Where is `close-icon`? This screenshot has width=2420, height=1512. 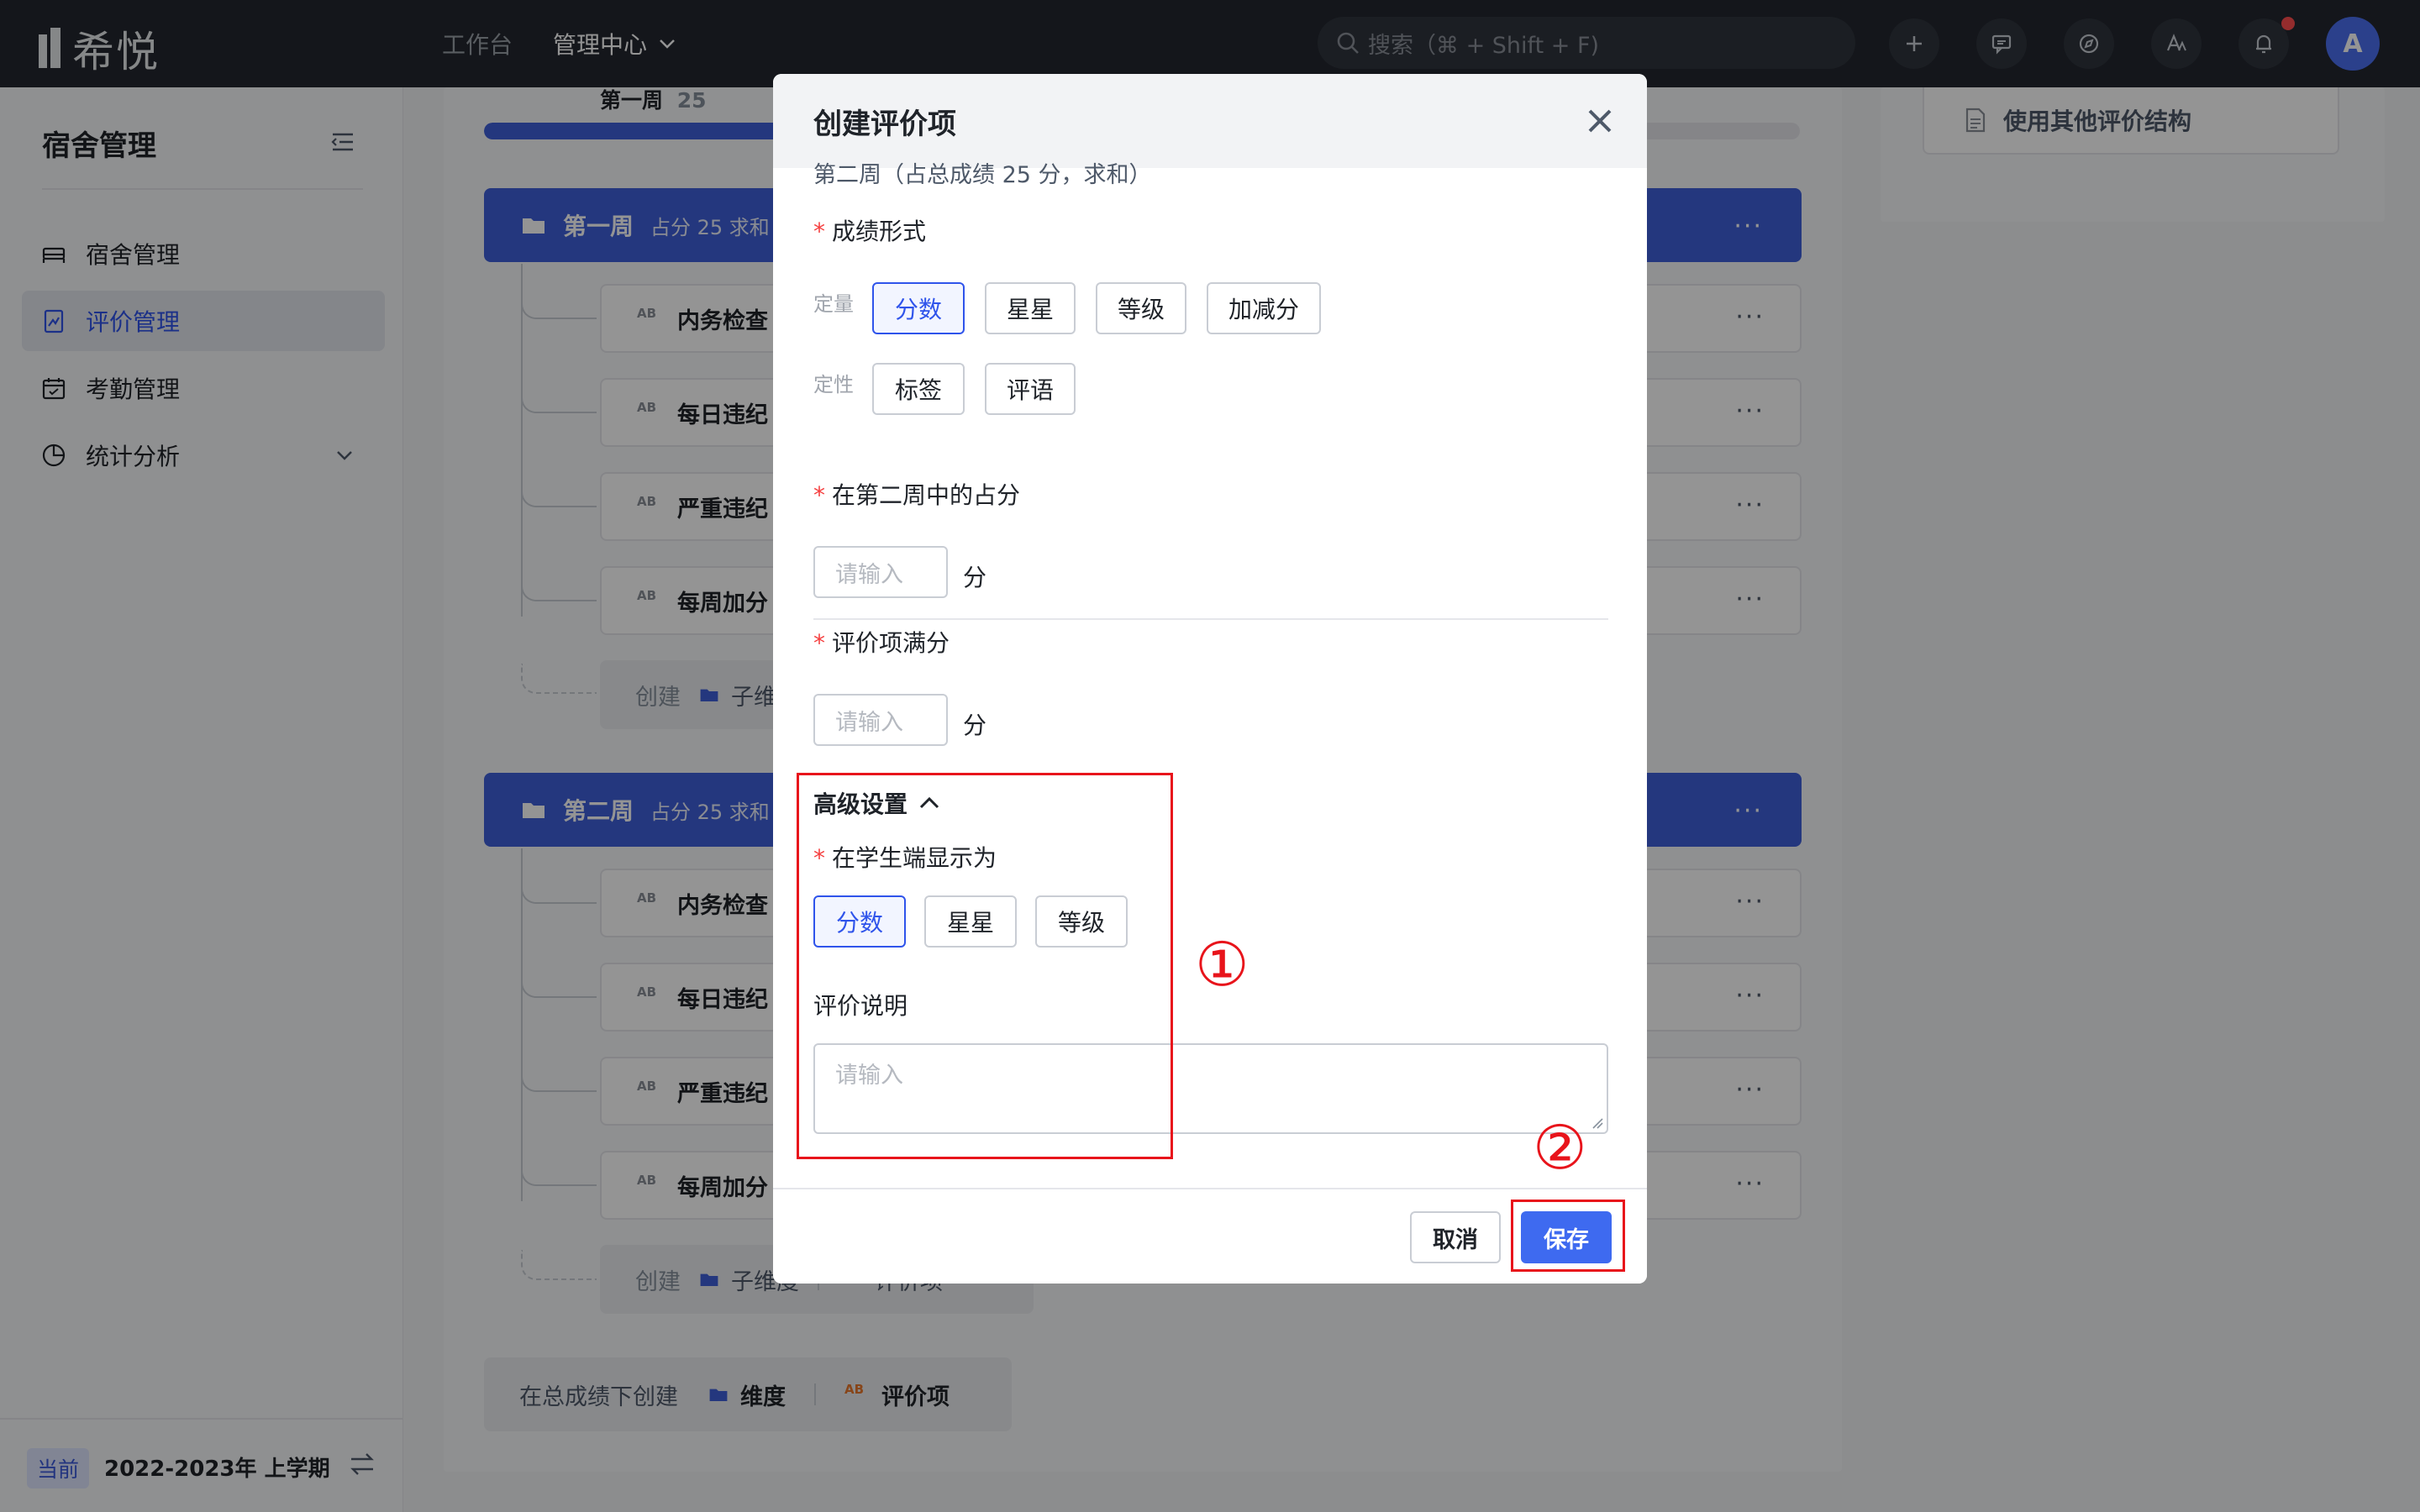 close-icon is located at coordinates (1600, 121).